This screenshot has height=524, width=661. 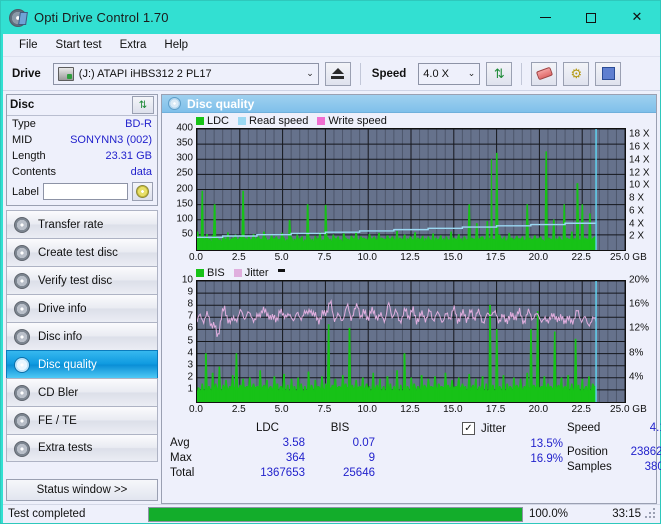 I want to click on title-bar: Opti Drive Control 1.70 ✕, so click(x=330, y=17).